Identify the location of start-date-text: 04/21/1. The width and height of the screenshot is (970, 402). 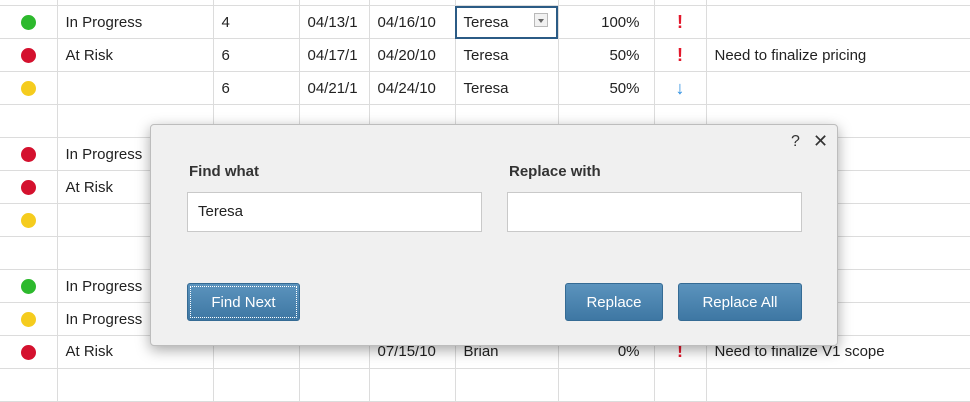
(332, 88).